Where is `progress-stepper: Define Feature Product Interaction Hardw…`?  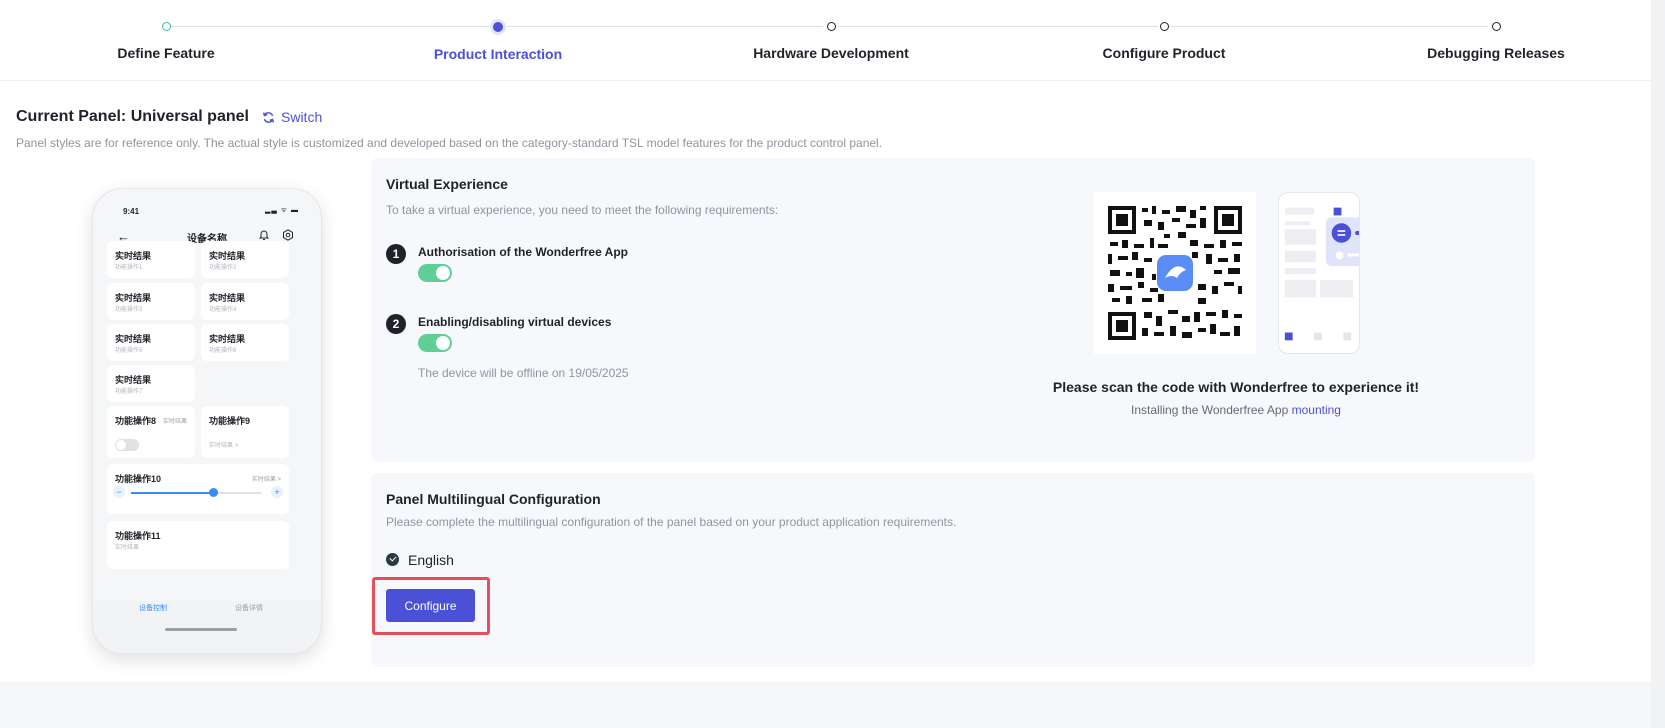
progress-stepper: Define Feature Product Interaction Hardw… is located at coordinates (832, 40).